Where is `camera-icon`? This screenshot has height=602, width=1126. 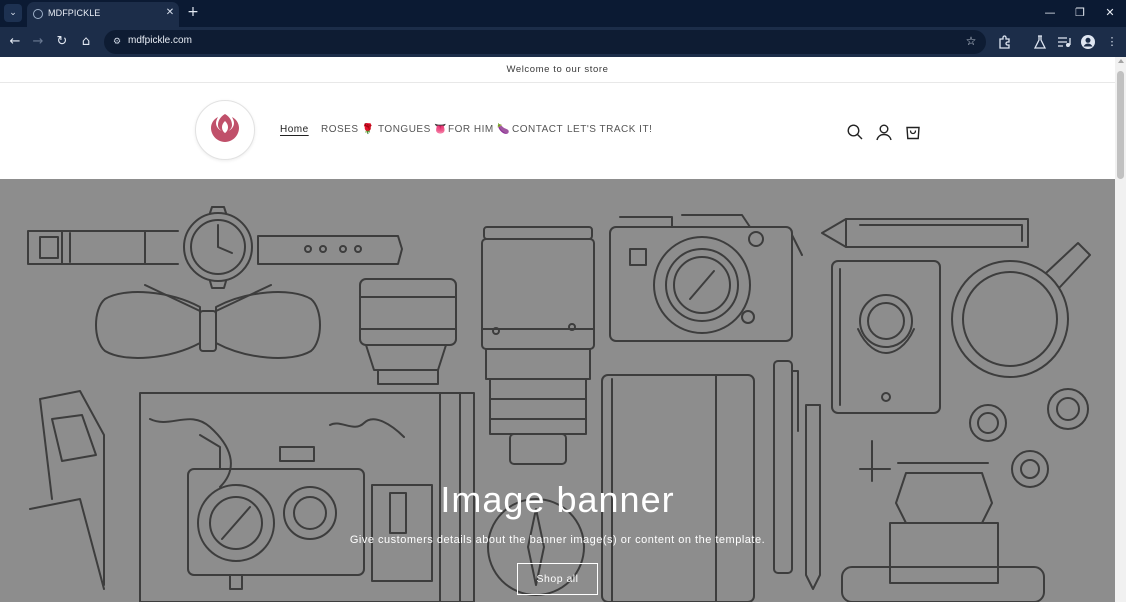 camera-icon is located at coordinates (706, 278).